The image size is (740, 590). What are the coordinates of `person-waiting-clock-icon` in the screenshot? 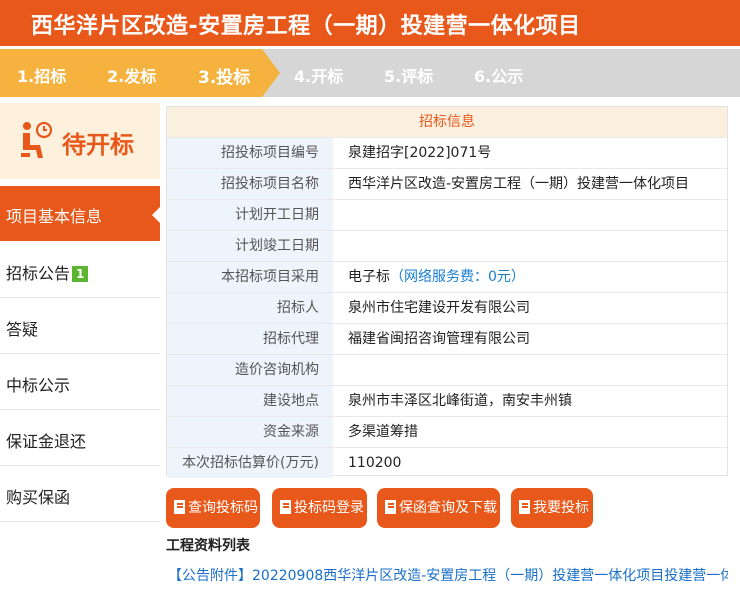 It's located at (37, 141).